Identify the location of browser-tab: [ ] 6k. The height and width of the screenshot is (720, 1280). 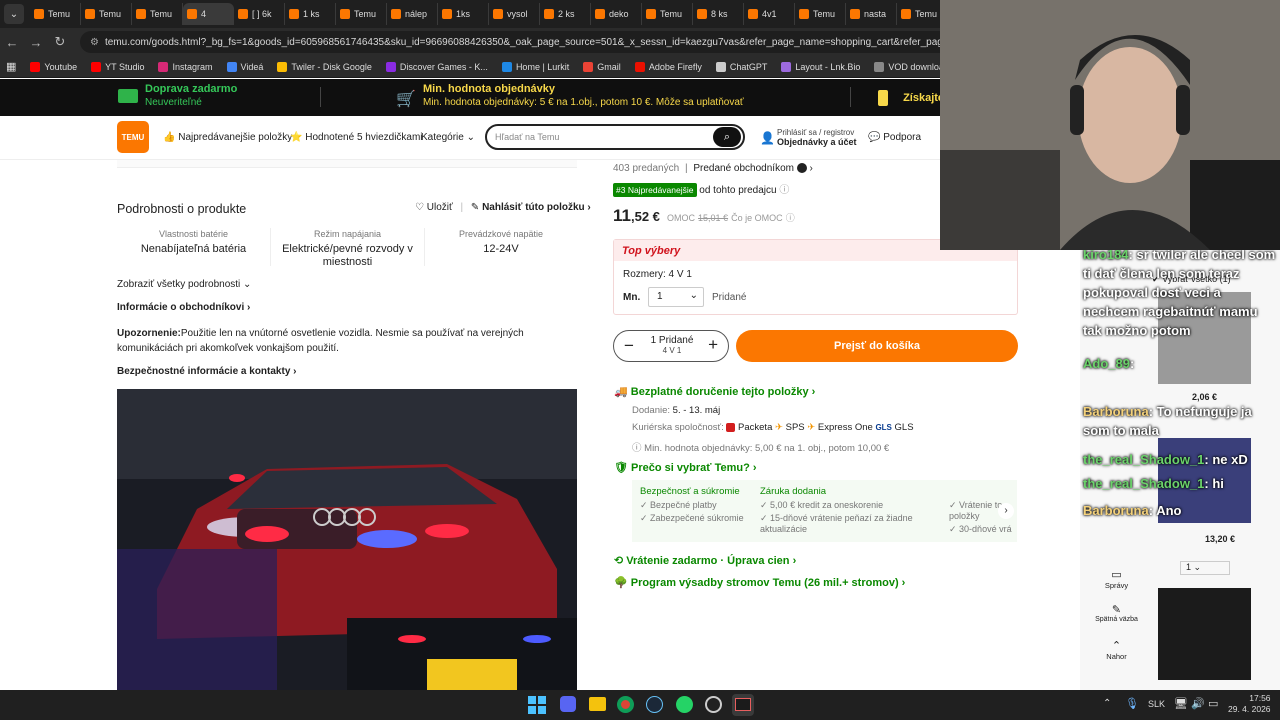
(259, 14).